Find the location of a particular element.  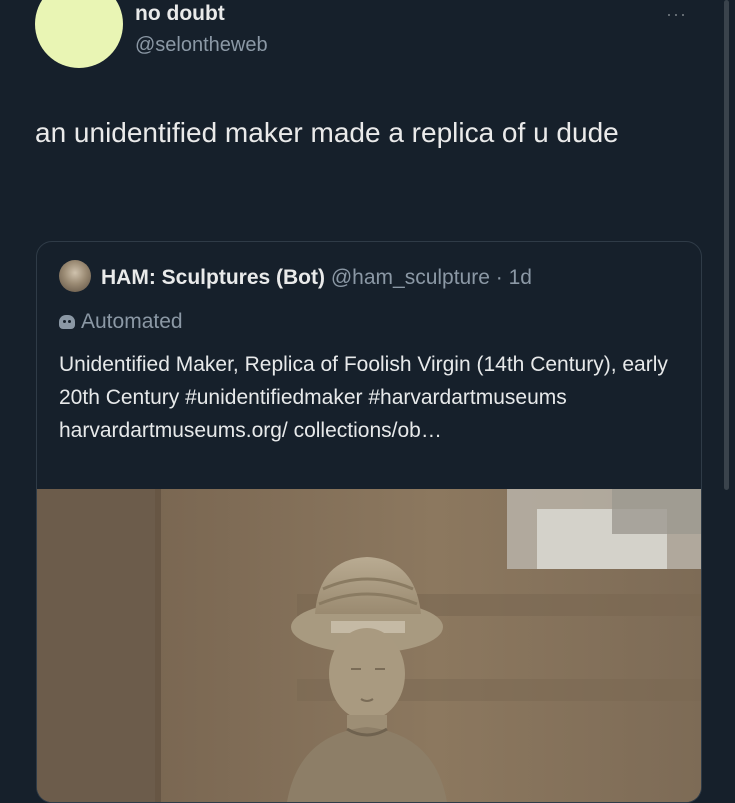

author-handle: @selontheweb is located at coordinates (201, 45).